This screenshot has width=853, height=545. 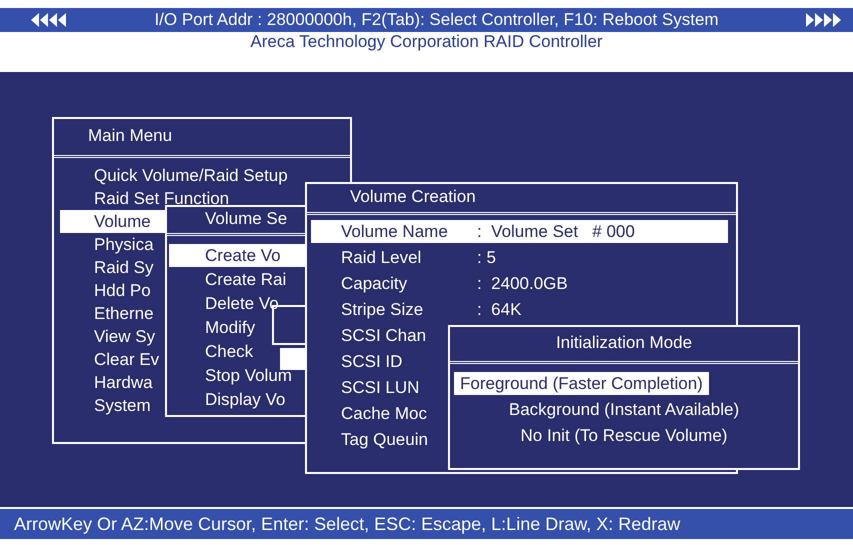 I want to click on setting-value: : 5, so click(x=486, y=258).